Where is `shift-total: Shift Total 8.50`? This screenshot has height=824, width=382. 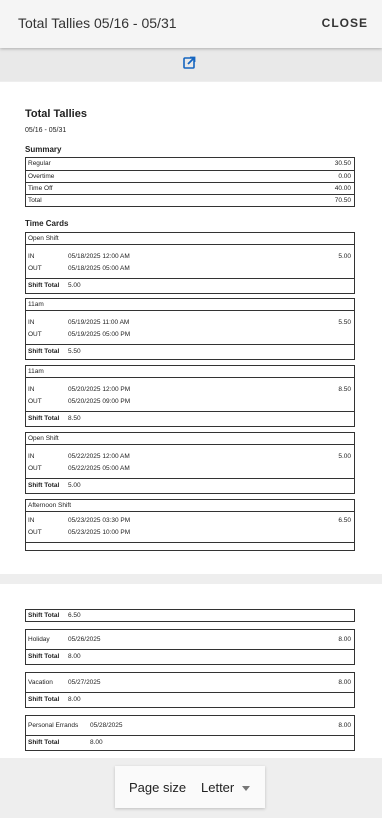
shift-total: Shift Total 8.50 is located at coordinates (190, 418).